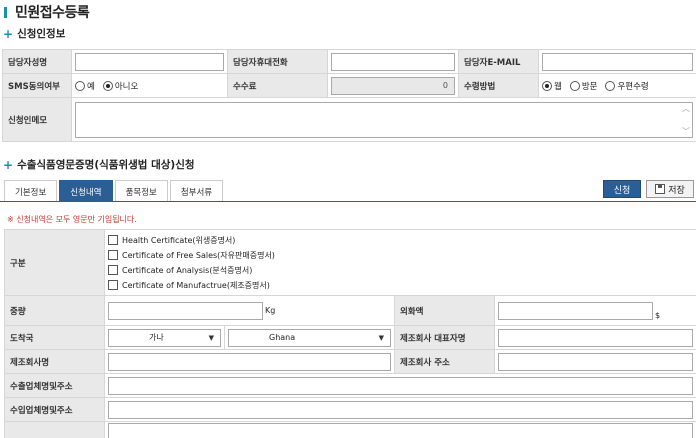  I want to click on fee-input: 0, so click(393, 85).